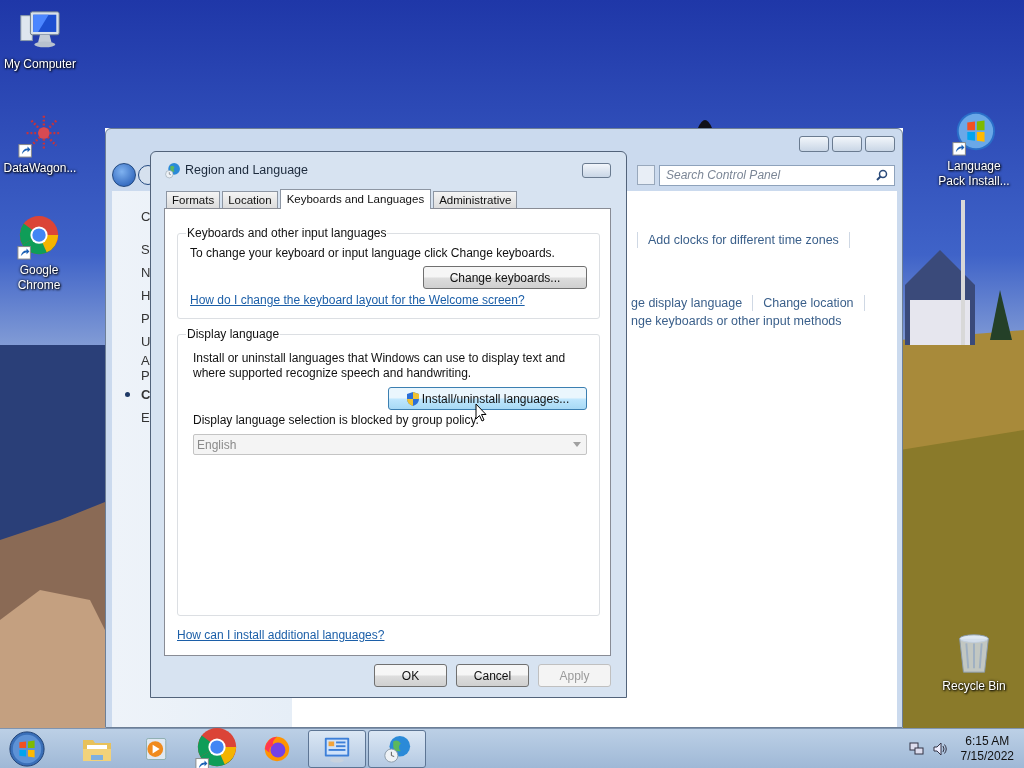 Image resolution: width=1024 pixels, height=768 pixels. Describe the element at coordinates (287, 233) in the screenshot. I see `group-title: Keyboards and other input languages` at that location.